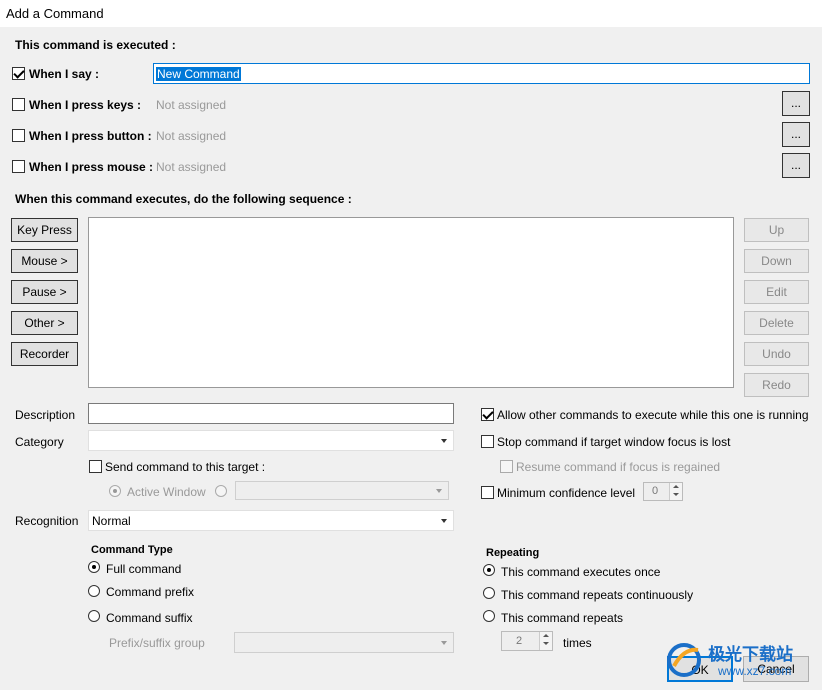 The image size is (822, 690). Describe the element at coordinates (44, 323) in the screenshot. I see `other-button: Other >` at that location.